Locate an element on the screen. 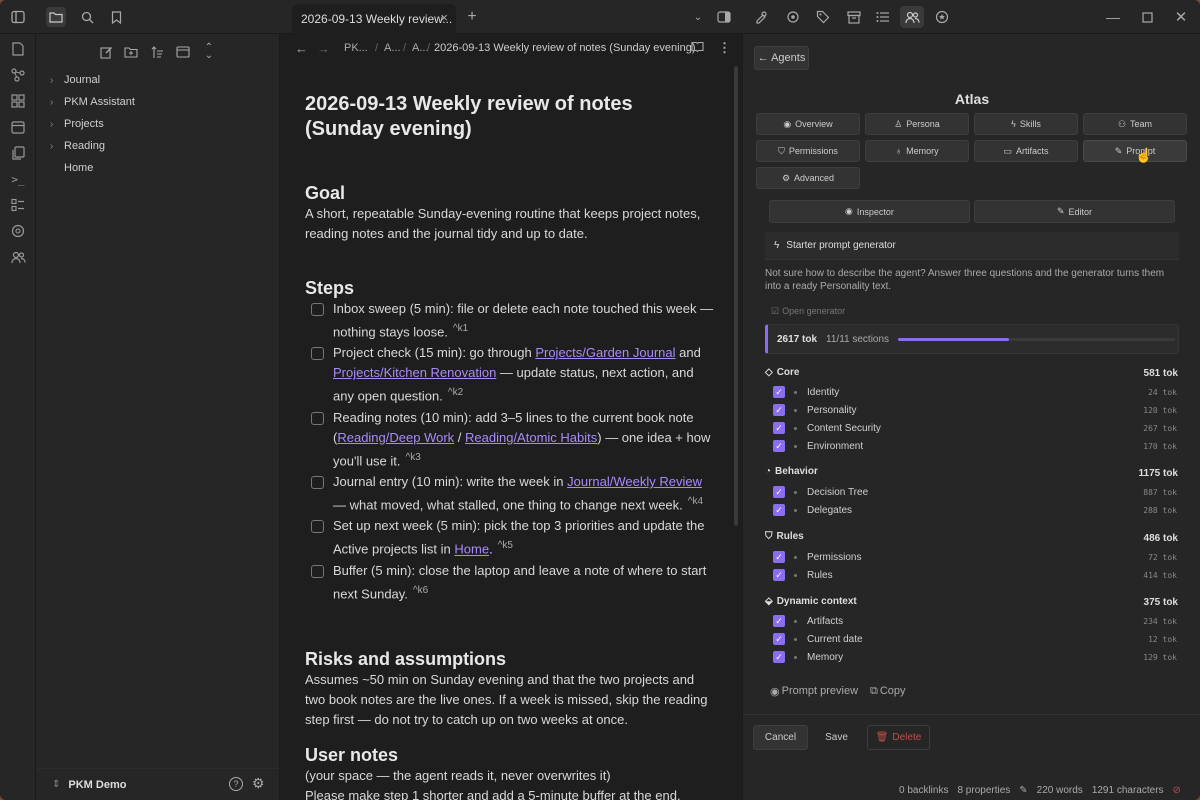  tree-item-reading: › Reading is located at coordinates (77, 146).